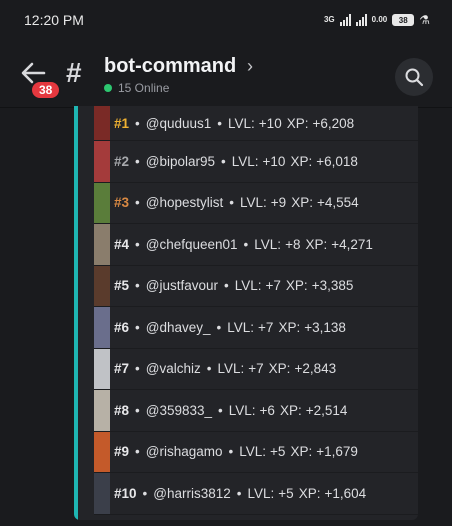  I want to click on status-icons: 3G 0.00 38 ⚗, so click(377, 20).